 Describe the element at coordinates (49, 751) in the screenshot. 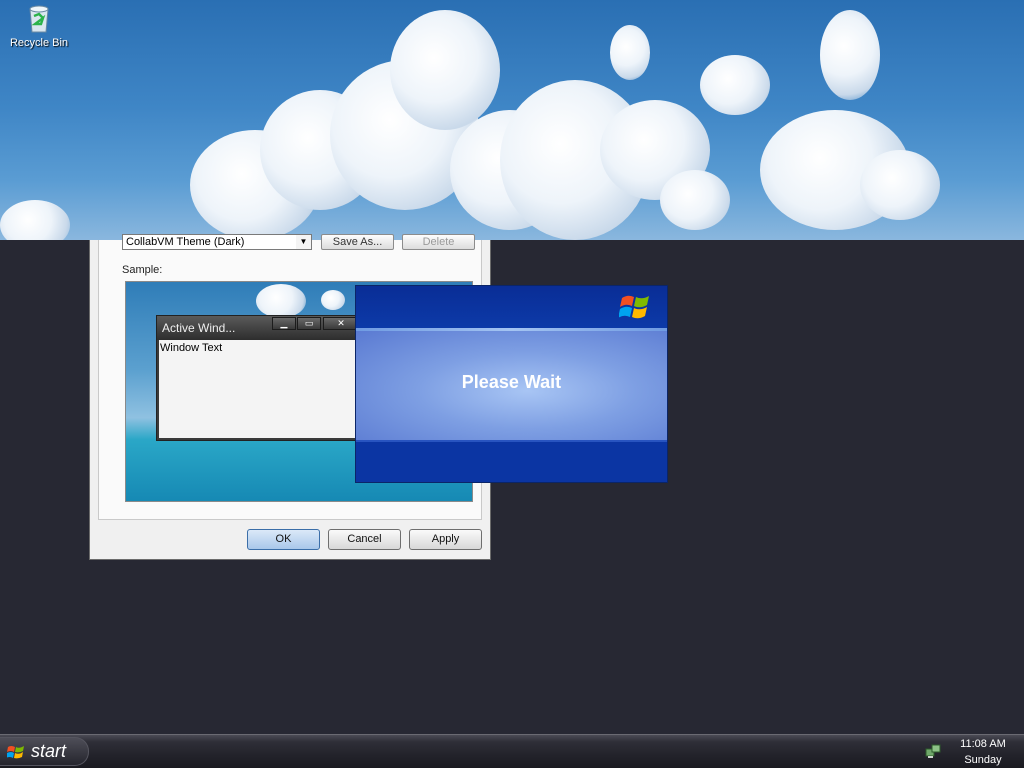

I see `start-label: start` at that location.